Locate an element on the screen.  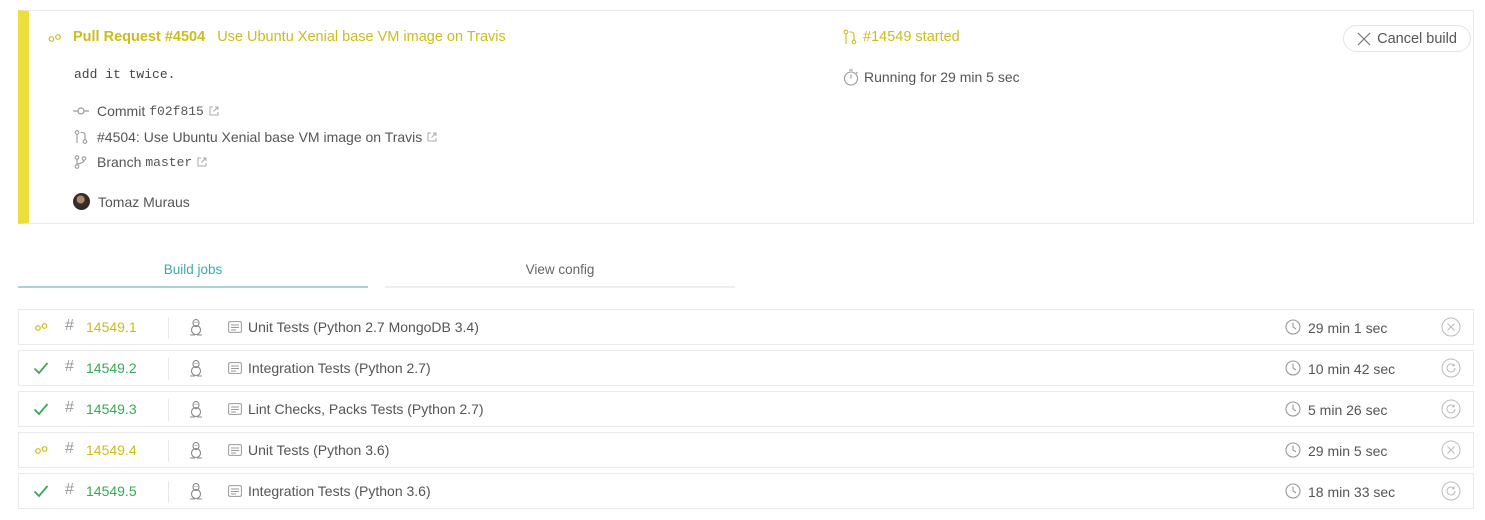
job-duration: 29 min 5 sec is located at coordinates (1348, 451).